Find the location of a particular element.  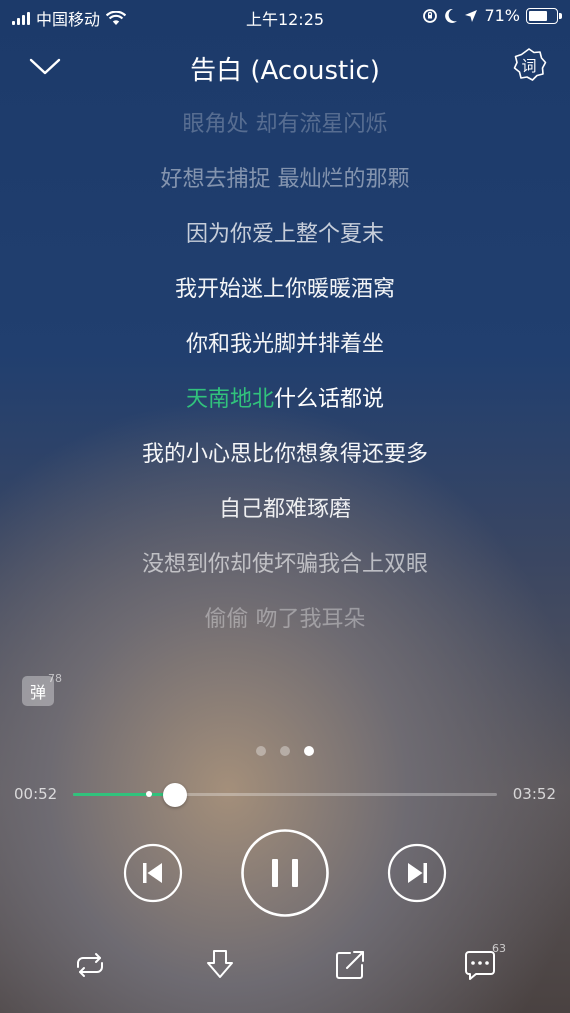

lyric-line: 自己都难琢磨 is located at coordinates (284, 509).